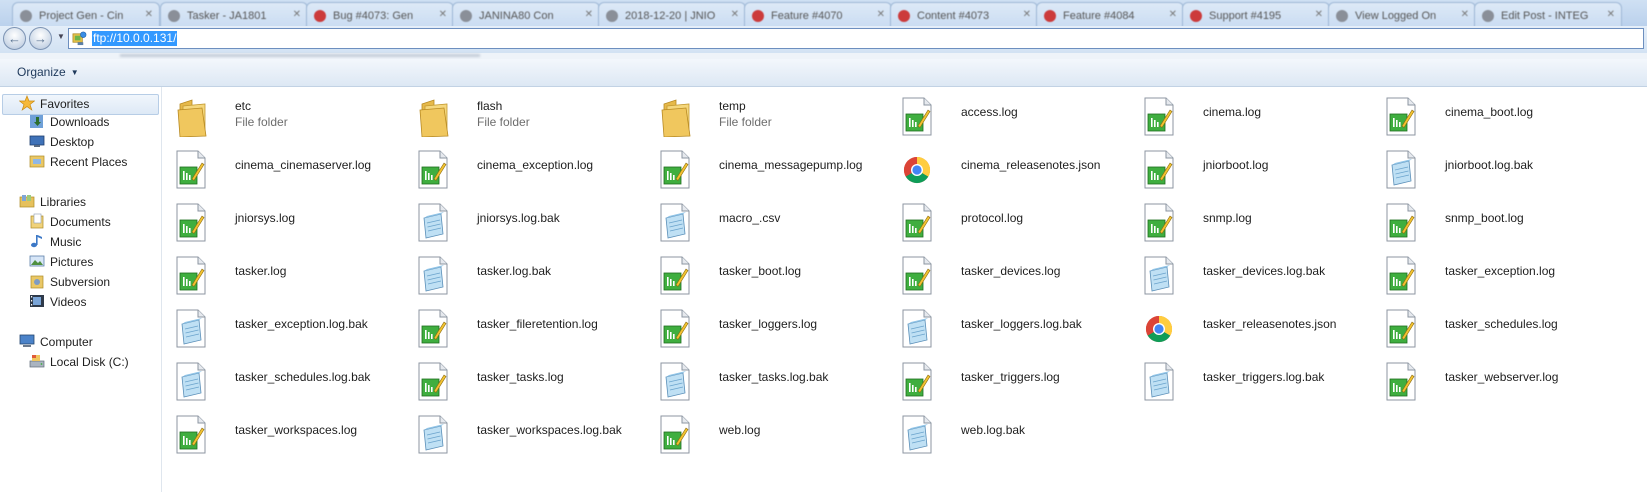 The width and height of the screenshot is (1647, 492). I want to click on file-item: jniorsys.log, so click(289, 218).